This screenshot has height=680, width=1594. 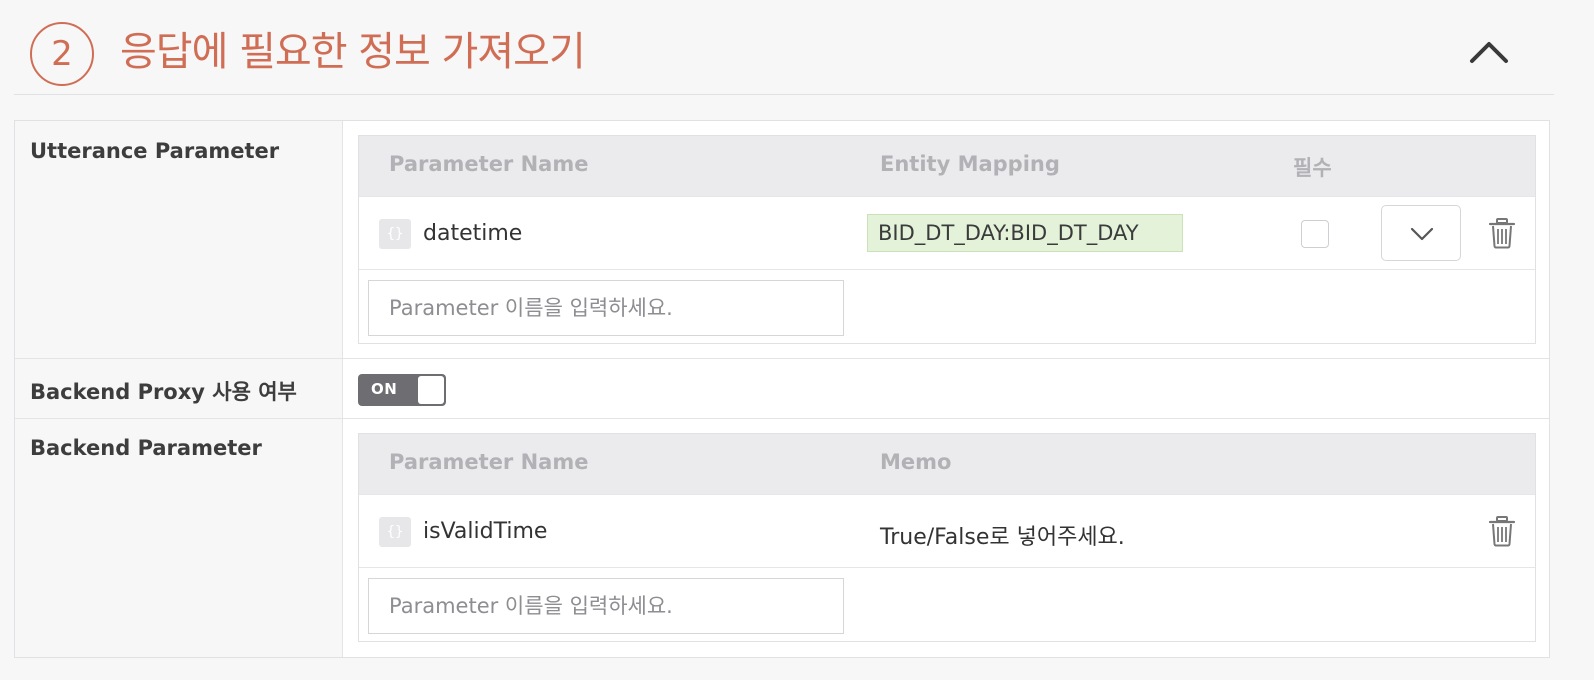 I want to click on table-row: {} datetime BID_DT_DAY:BID_DT_DAY, so click(x=947, y=233).